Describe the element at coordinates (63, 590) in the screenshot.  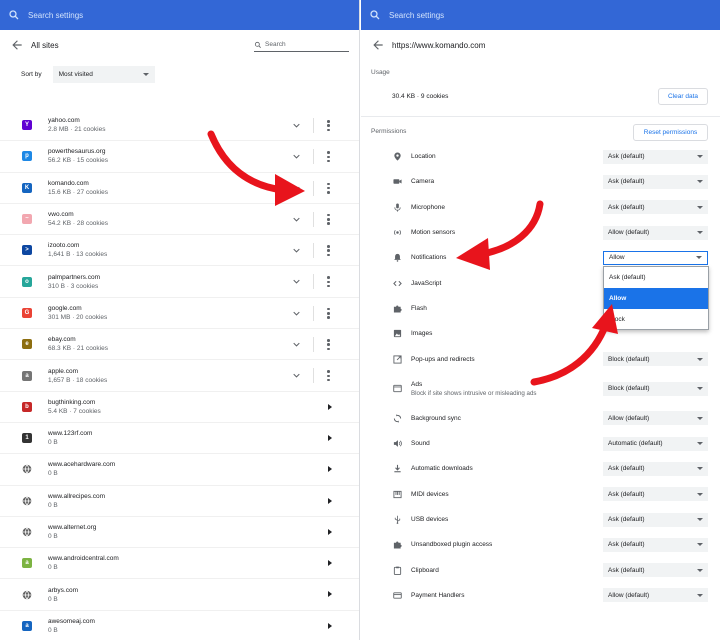
I see `site-name: arbys.com` at that location.